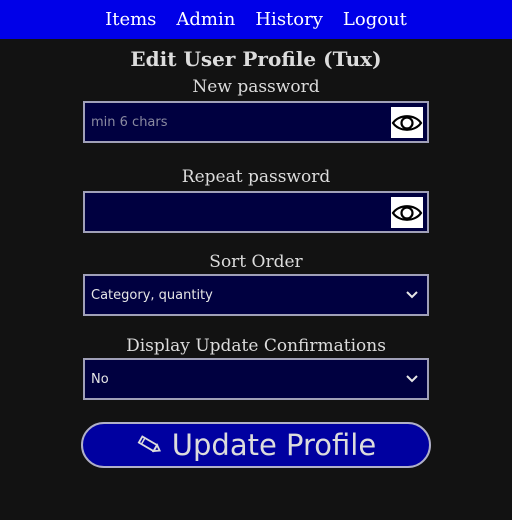 This screenshot has height=520, width=512. I want to click on update-profile-button: Update Profile, so click(256, 445).